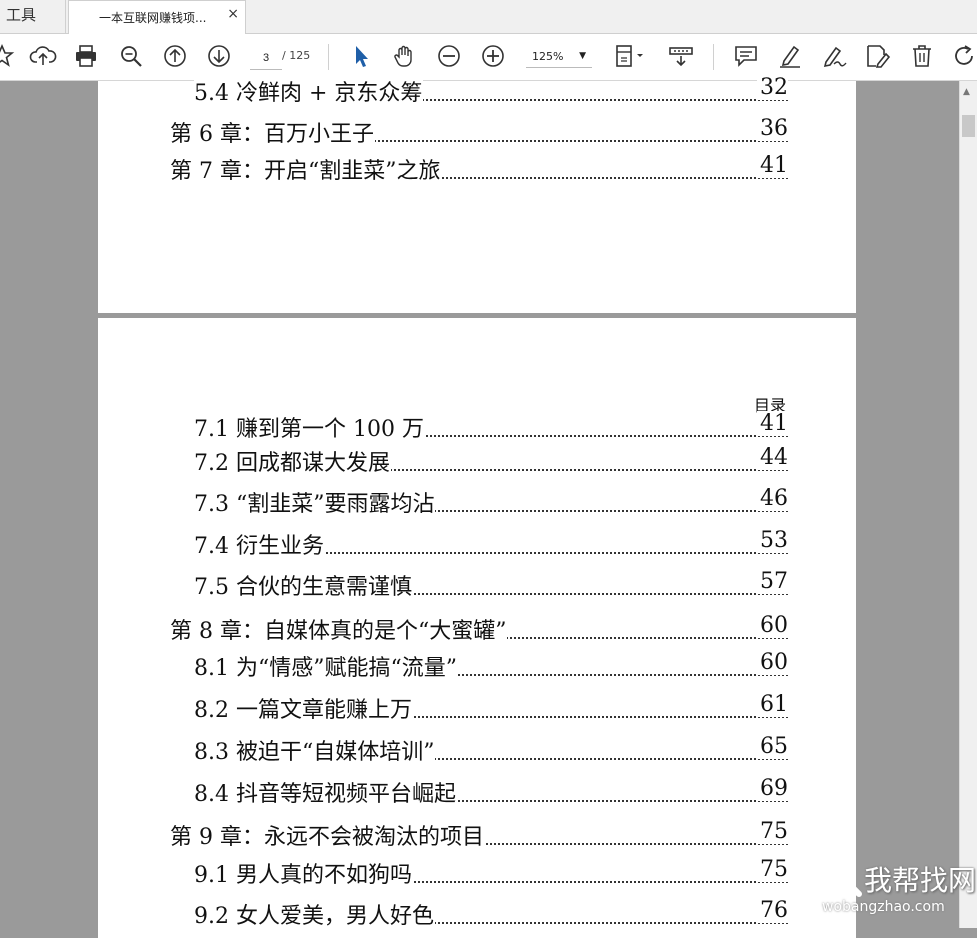  Describe the element at coordinates (920, 880) in the screenshot. I see `watermark-name: 我帮找网` at that location.